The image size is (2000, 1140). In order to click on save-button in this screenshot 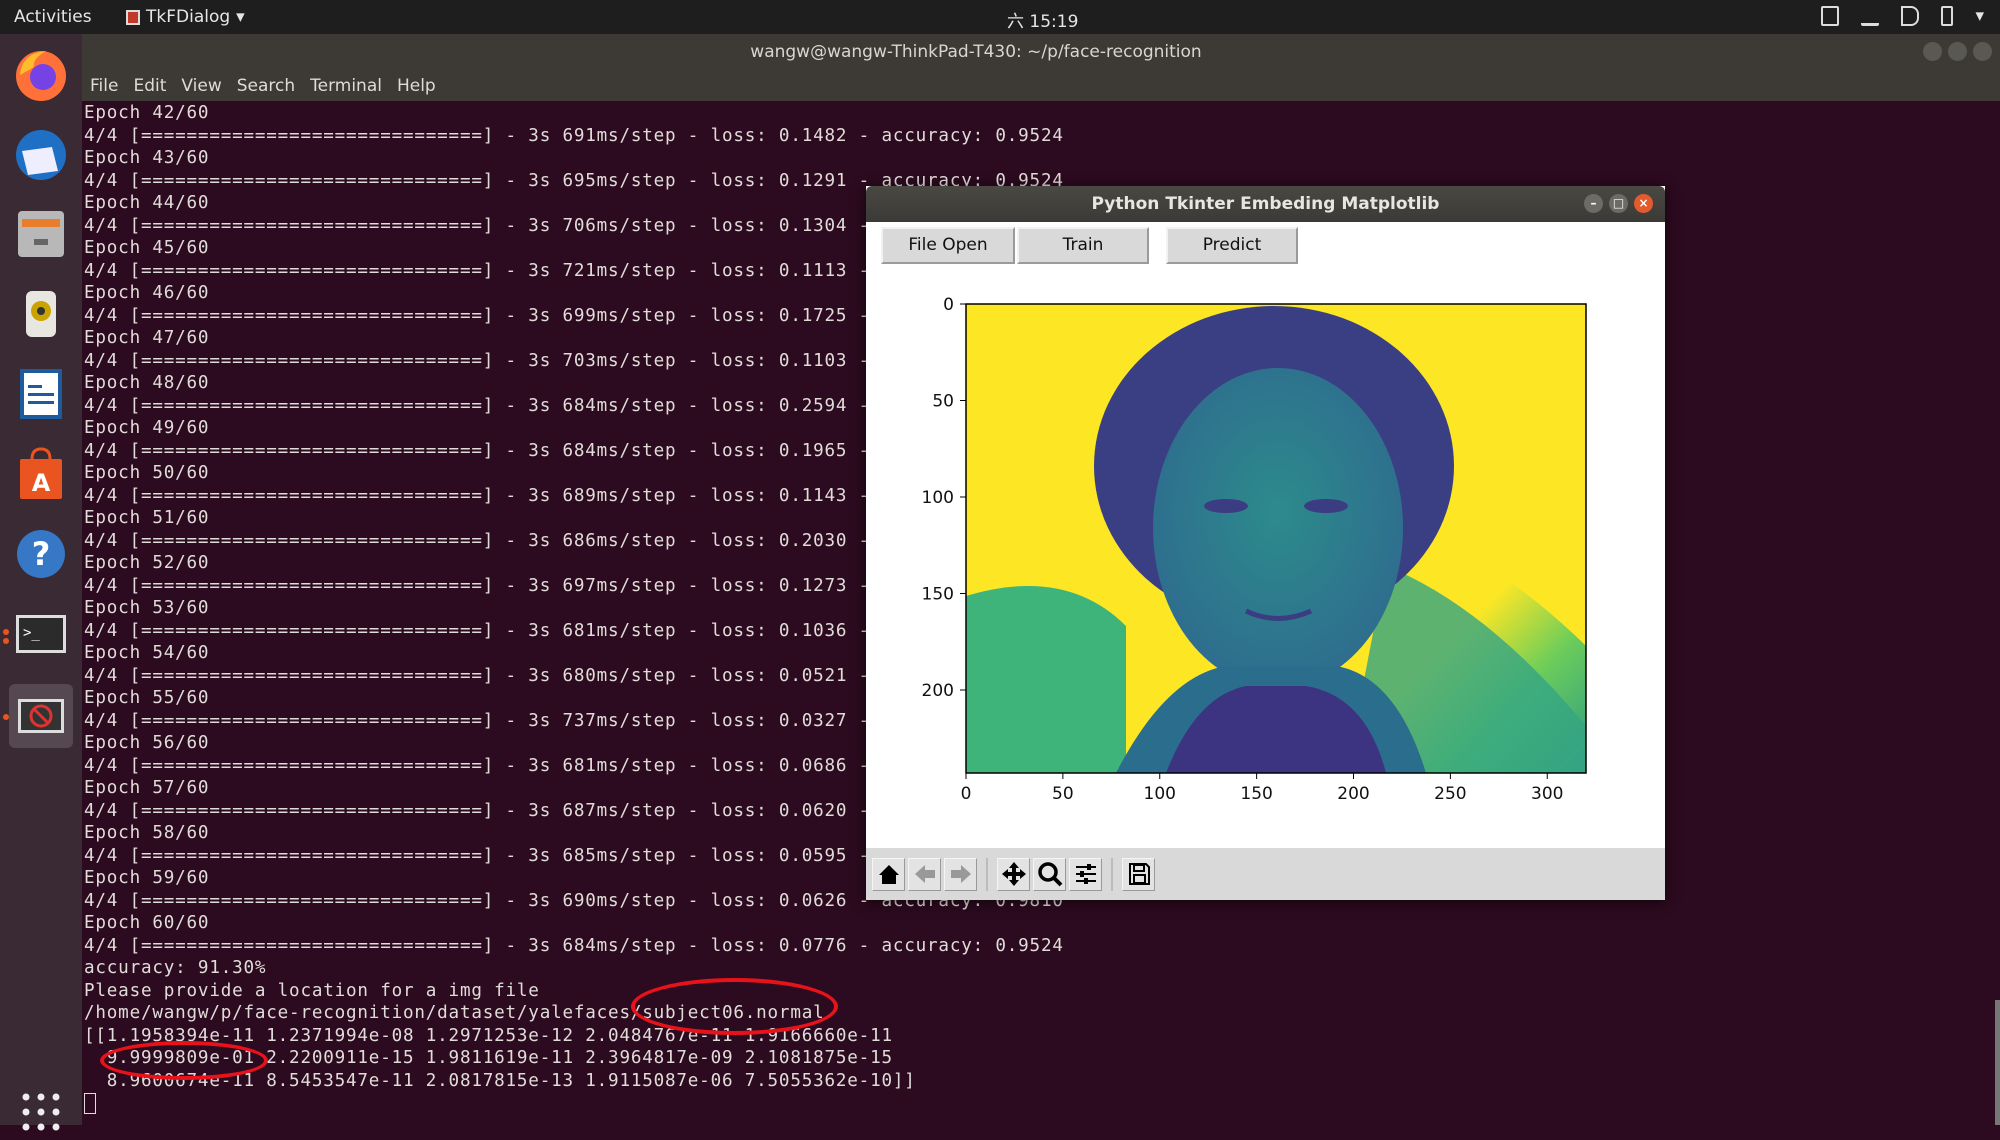, I will do `click(1138, 874)`.